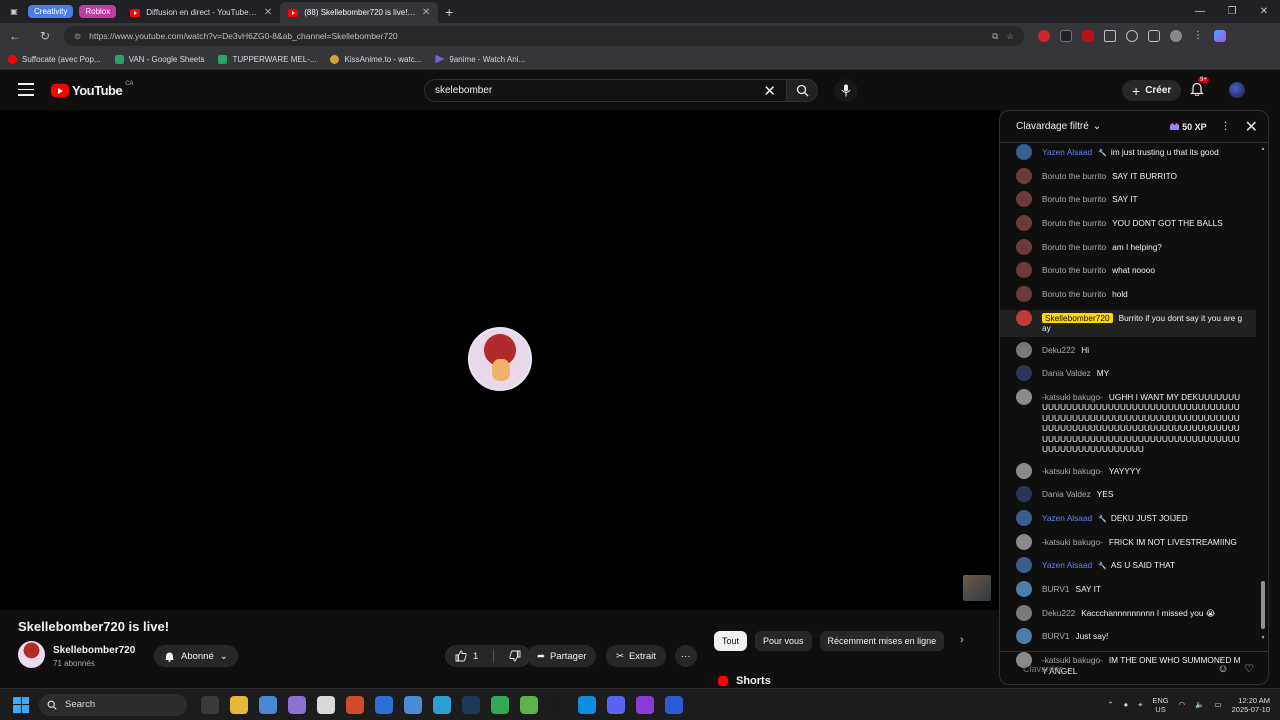 This screenshot has height=720, width=1280. I want to click on more-options-icon: ⋮, so click(1226, 126).